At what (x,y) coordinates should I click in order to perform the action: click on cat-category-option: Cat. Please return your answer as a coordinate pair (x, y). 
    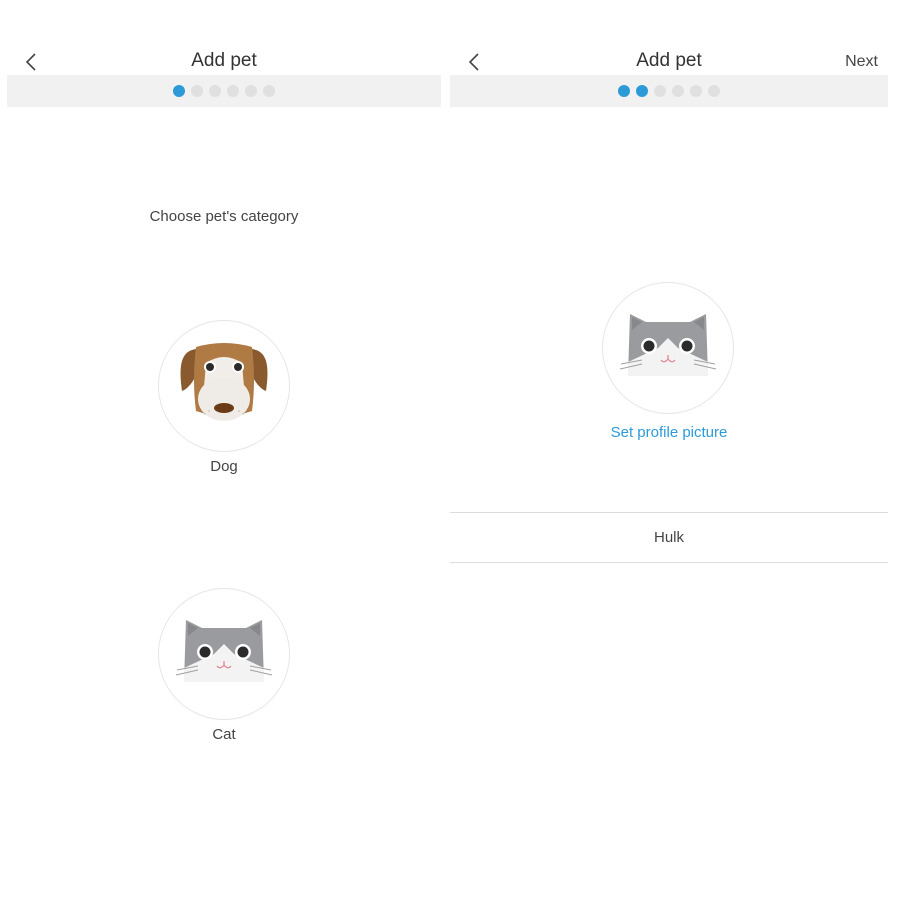
    Looking at the image, I should click on (224, 665).